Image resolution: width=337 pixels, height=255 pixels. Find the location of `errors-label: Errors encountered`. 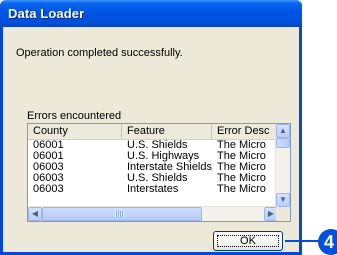

errors-label: Errors encountered is located at coordinates (74, 116).